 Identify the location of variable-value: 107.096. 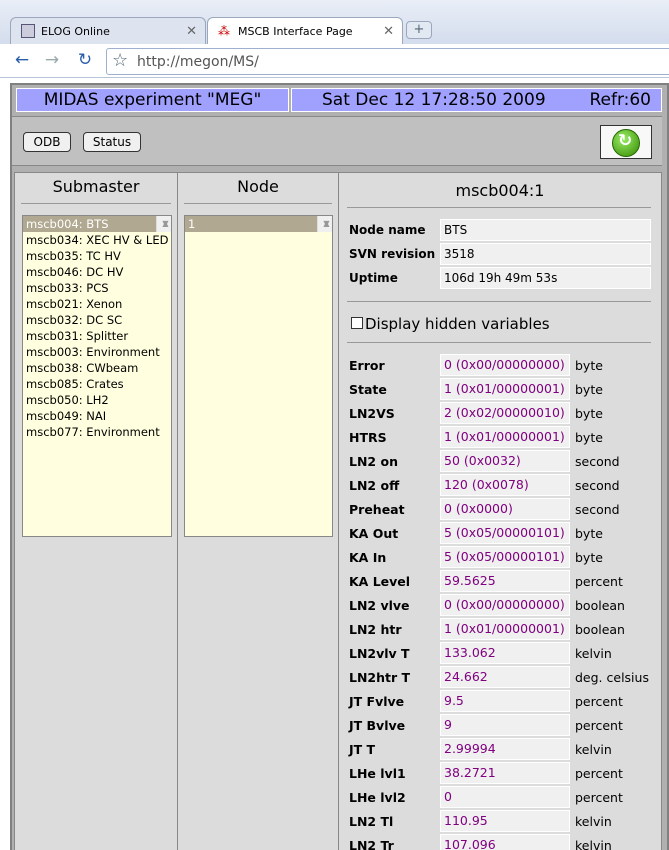
(505, 842).